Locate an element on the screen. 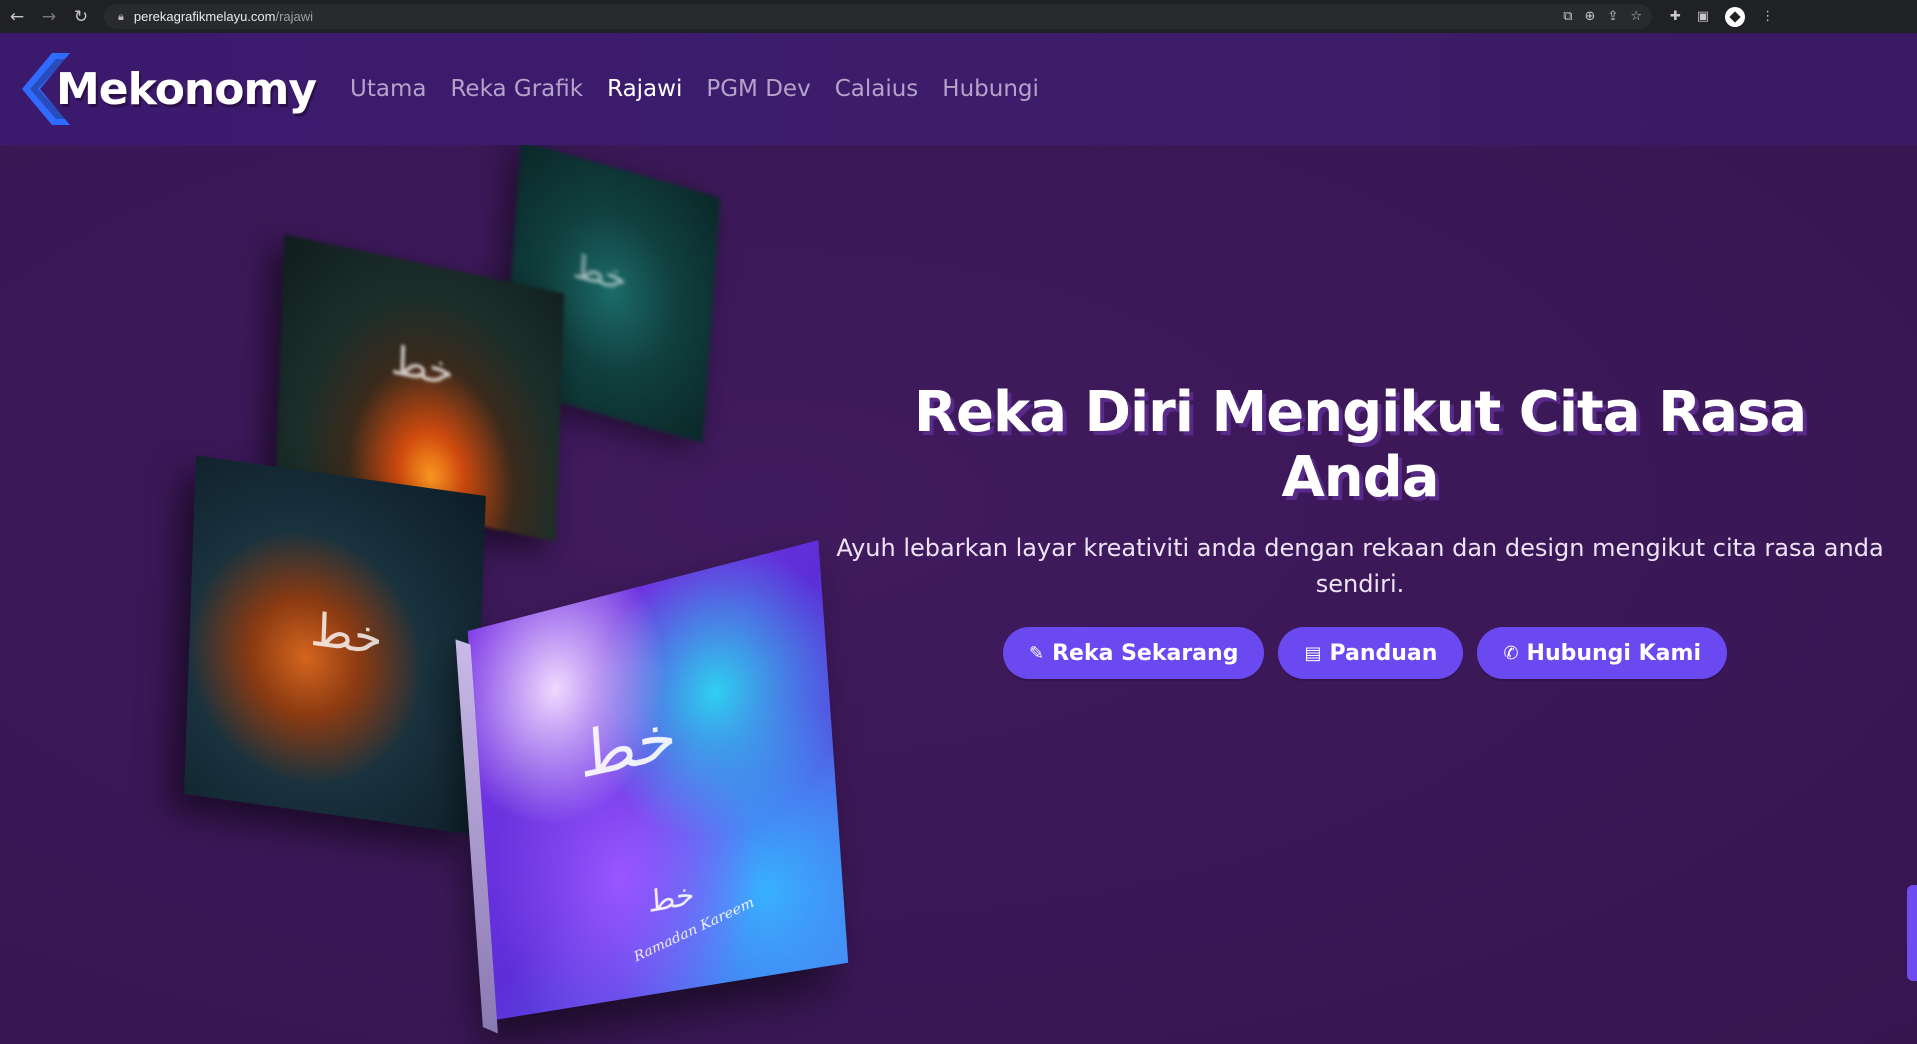 The width and height of the screenshot is (1917, 1044). hero-buttons: ✎ Reka Sekarang ▤ Panduan ✆ Hubungi Kami is located at coordinates (1360, 653).